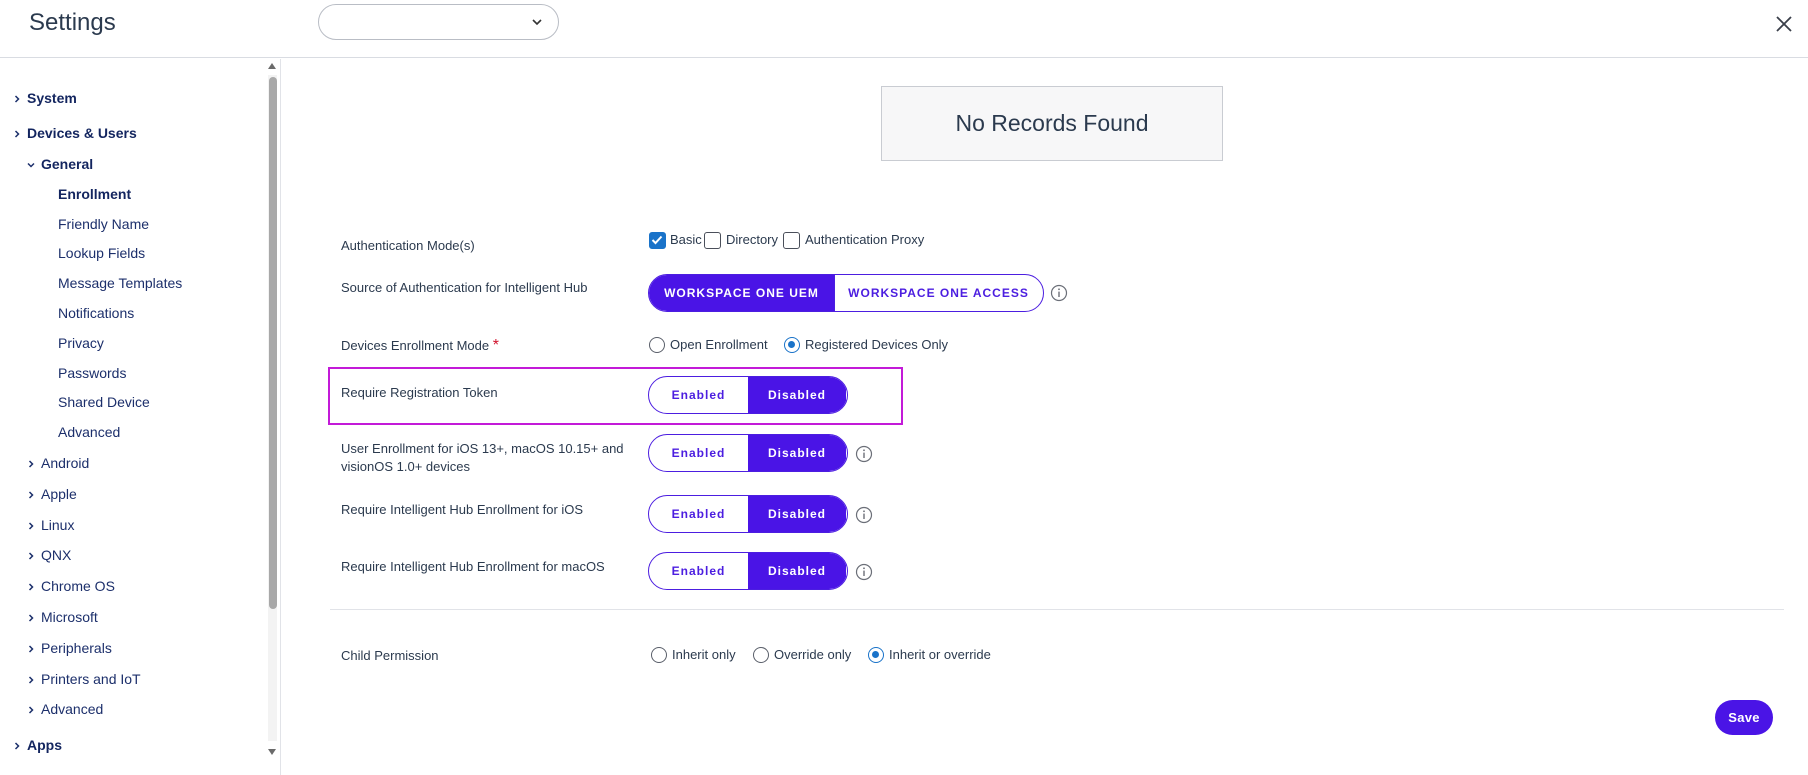 The width and height of the screenshot is (1808, 775). Describe the element at coordinates (94, 194) in the screenshot. I see `sidebar-item-enrollment: Enrollment` at that location.